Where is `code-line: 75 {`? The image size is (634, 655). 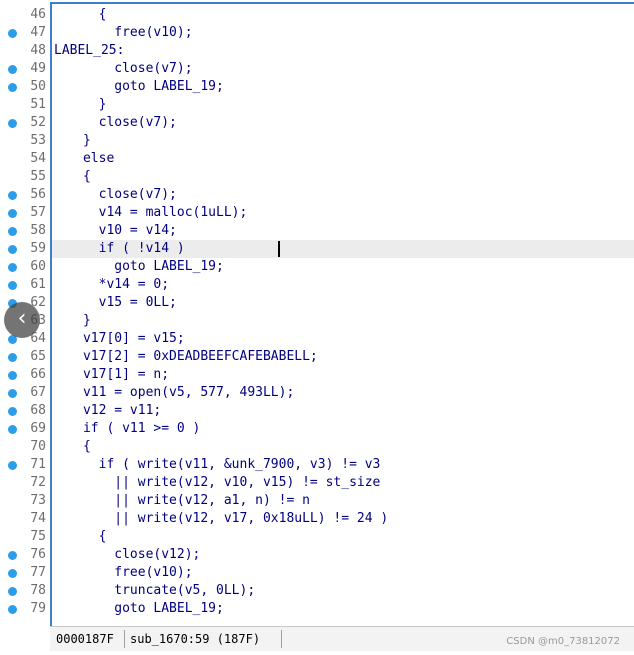 code-line: 75 { is located at coordinates (317, 537).